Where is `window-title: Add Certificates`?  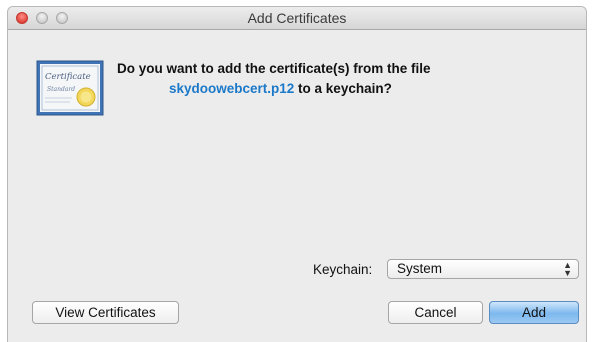
window-title: Add Certificates is located at coordinates (297, 18).